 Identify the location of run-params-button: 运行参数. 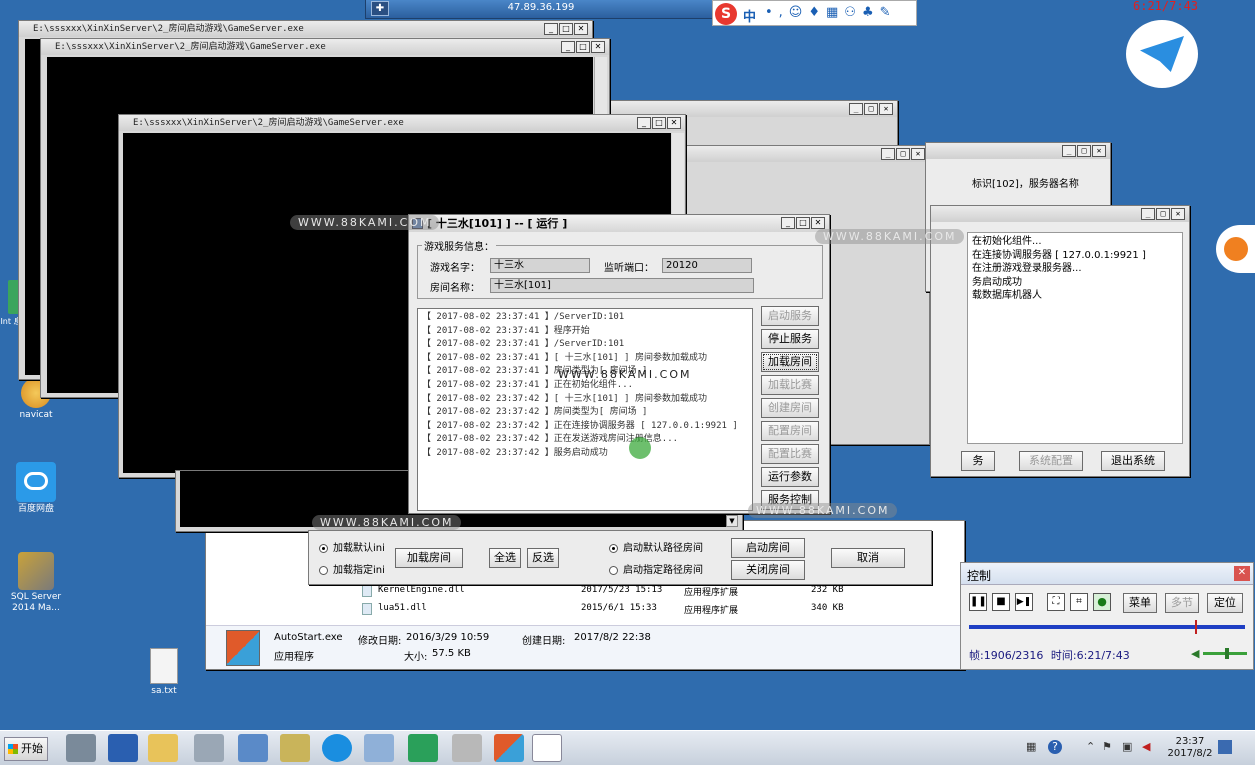
(790, 477).